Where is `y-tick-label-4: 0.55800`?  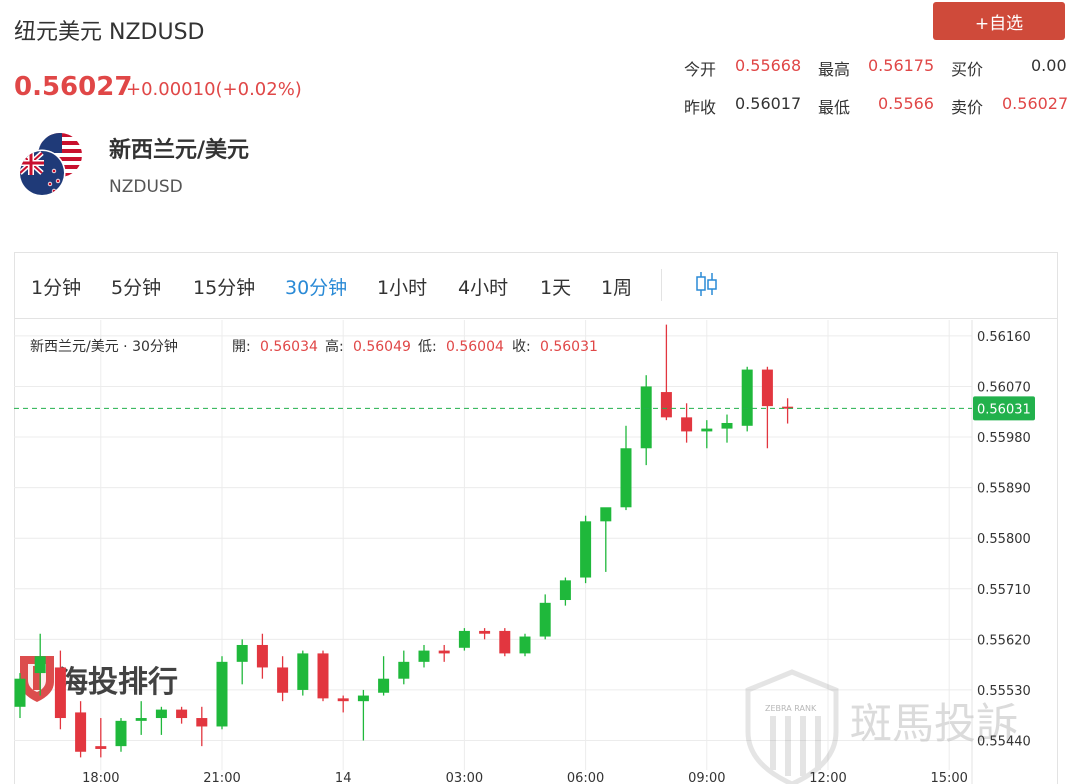
y-tick-label-4: 0.55800 is located at coordinates (1004, 539).